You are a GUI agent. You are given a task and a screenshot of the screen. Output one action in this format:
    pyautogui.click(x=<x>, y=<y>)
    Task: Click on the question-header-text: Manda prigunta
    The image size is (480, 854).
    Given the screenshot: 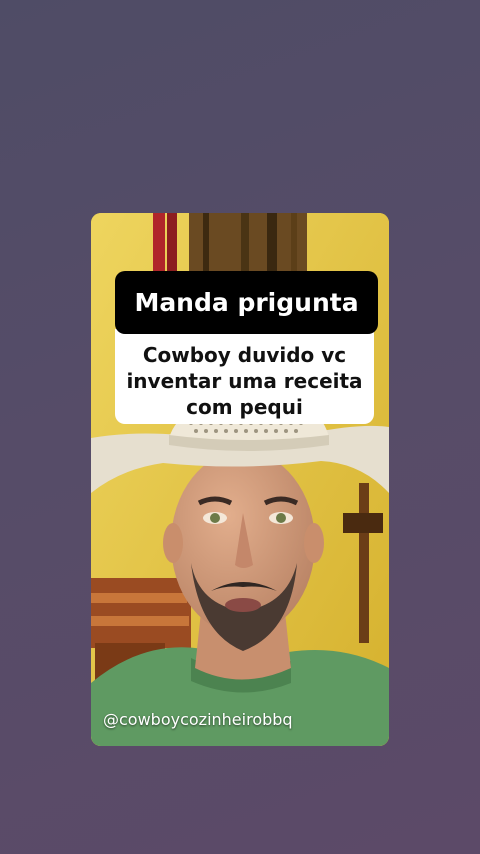 What is the action you would take?
    pyautogui.click(x=246, y=302)
    